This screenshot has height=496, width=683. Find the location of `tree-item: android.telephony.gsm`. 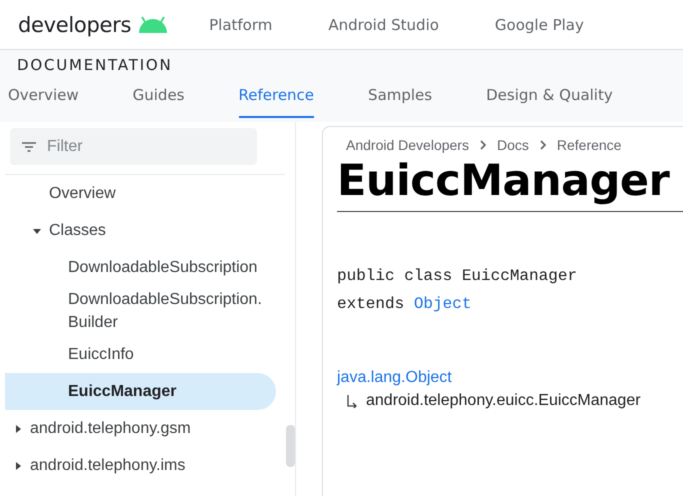

tree-item: android.telephony.gsm is located at coordinates (140, 428).